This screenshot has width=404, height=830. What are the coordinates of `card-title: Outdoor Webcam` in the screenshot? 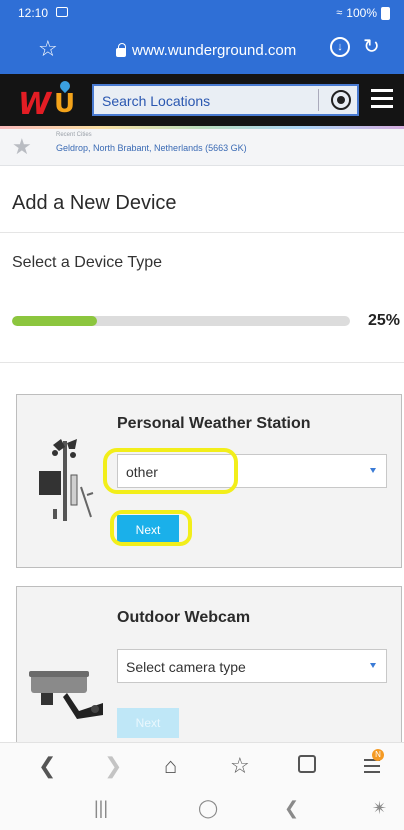 It's located at (184, 617).